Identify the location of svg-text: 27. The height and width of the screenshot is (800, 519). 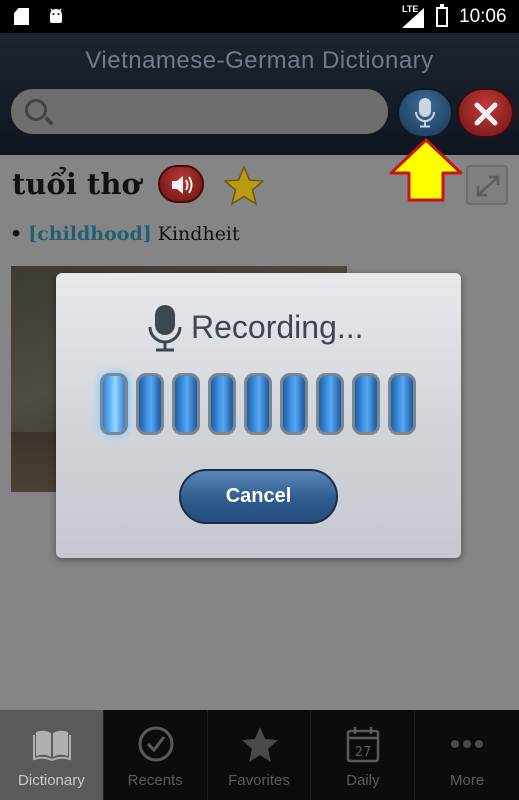
(363, 752).